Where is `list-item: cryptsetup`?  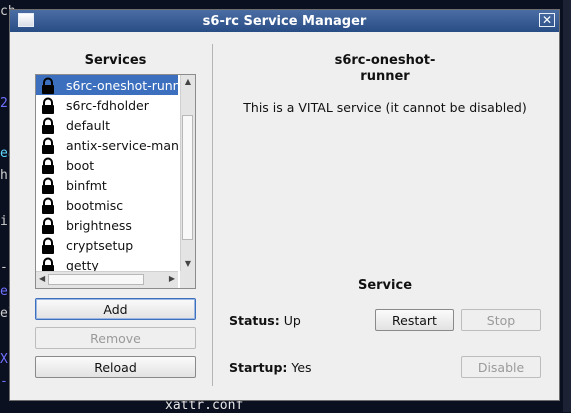 list-item: cryptsetup is located at coordinates (107, 245).